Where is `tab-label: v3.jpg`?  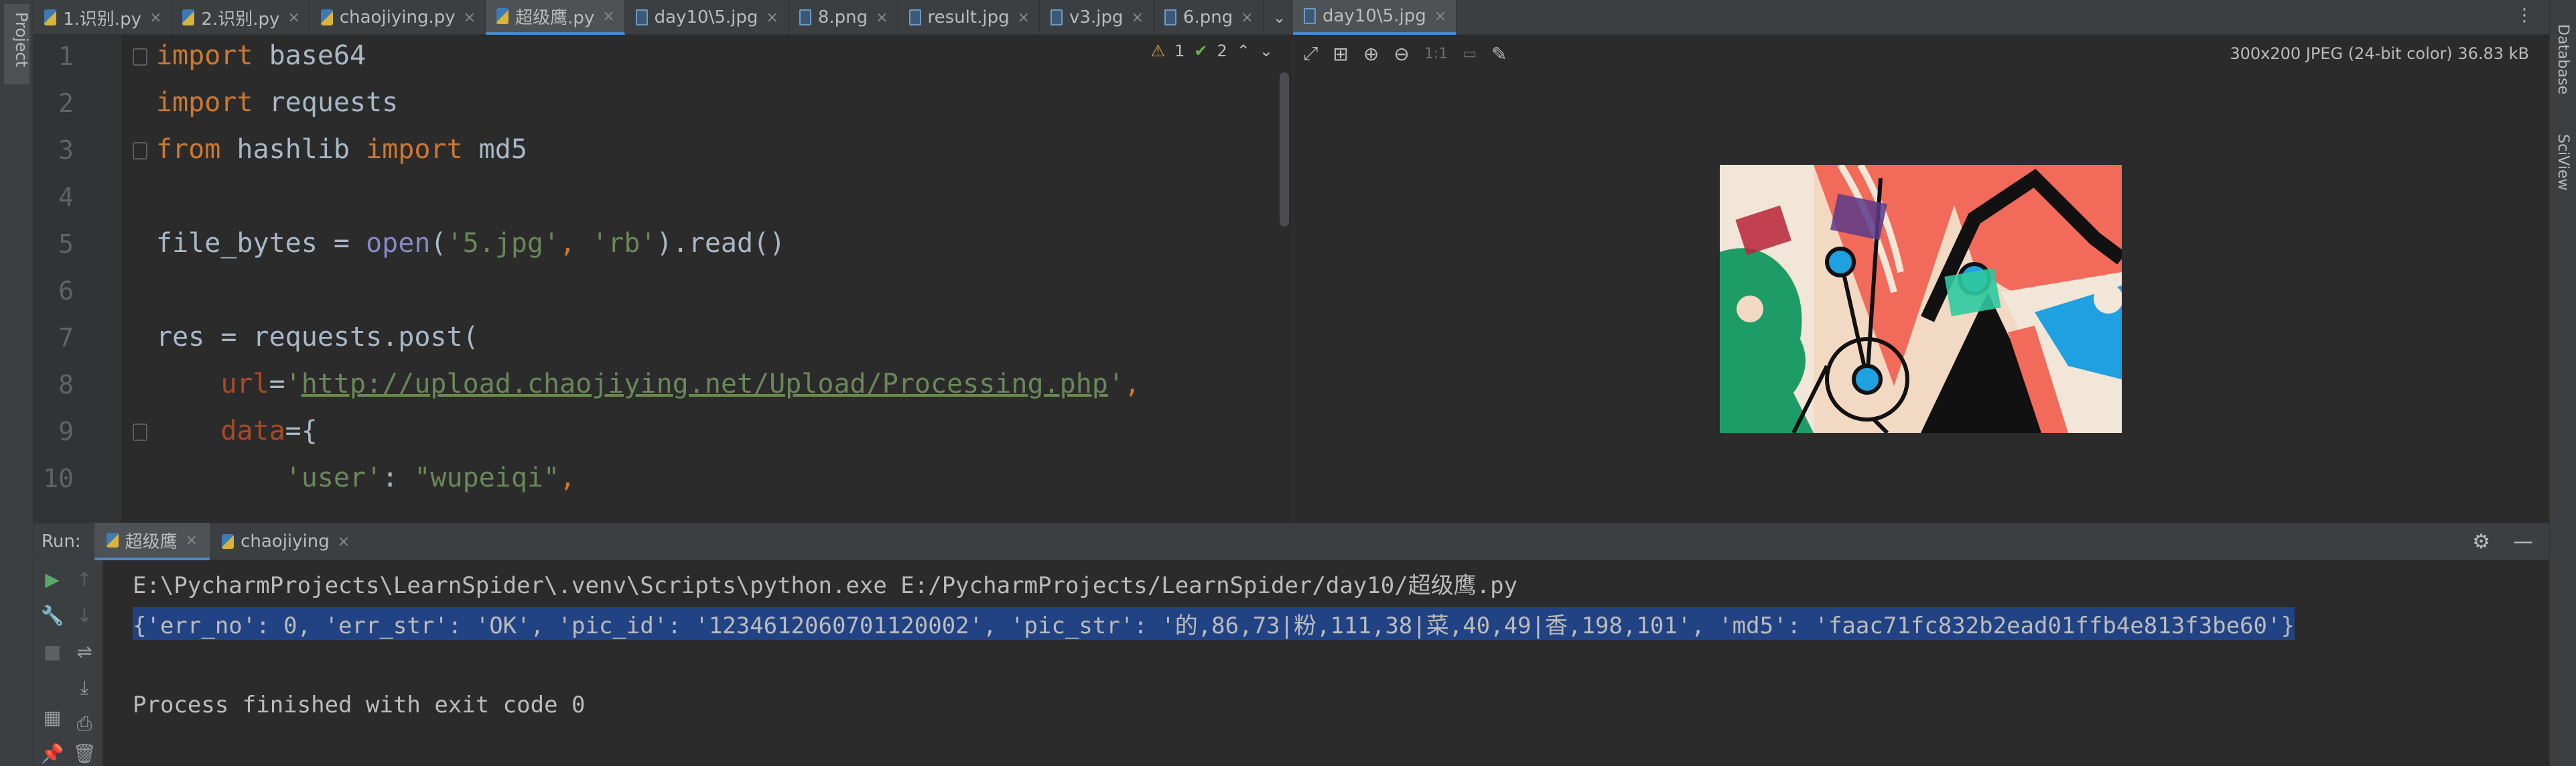
tab-label: v3.jpg is located at coordinates (1096, 17).